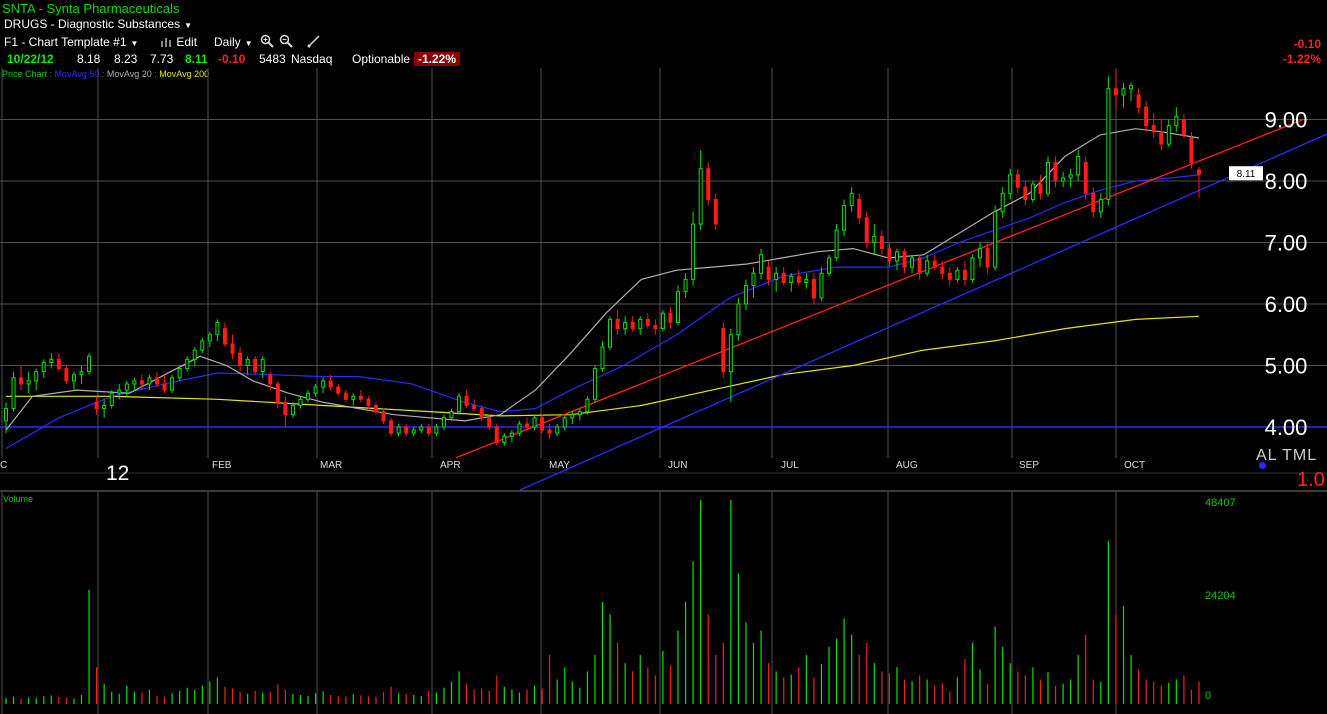 This screenshot has width=1327, height=714. Describe the element at coordinates (1311, 480) in the screenshot. I see `al-tml-value: 1.0` at that location.